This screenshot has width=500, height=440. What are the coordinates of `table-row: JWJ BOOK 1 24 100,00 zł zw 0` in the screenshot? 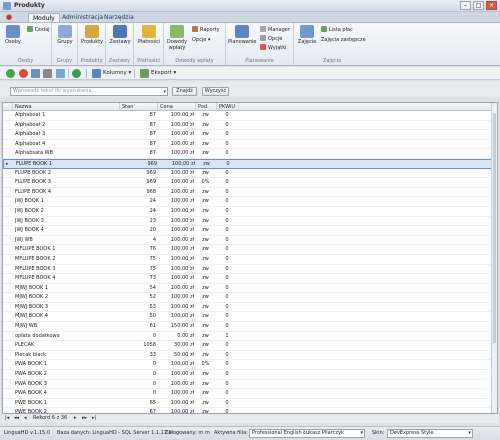 It's located at (248, 202).